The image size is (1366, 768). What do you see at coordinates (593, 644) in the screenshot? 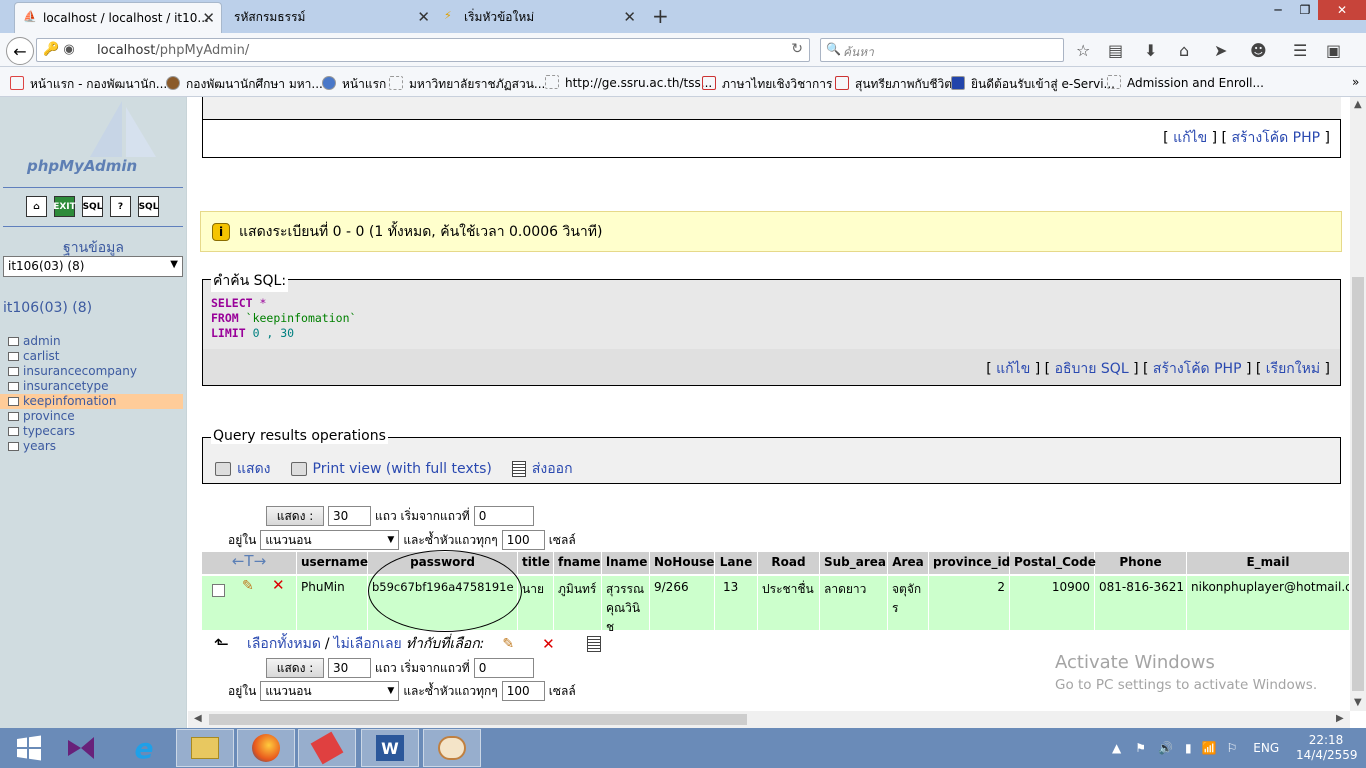
I see `export-icon` at bounding box center [593, 644].